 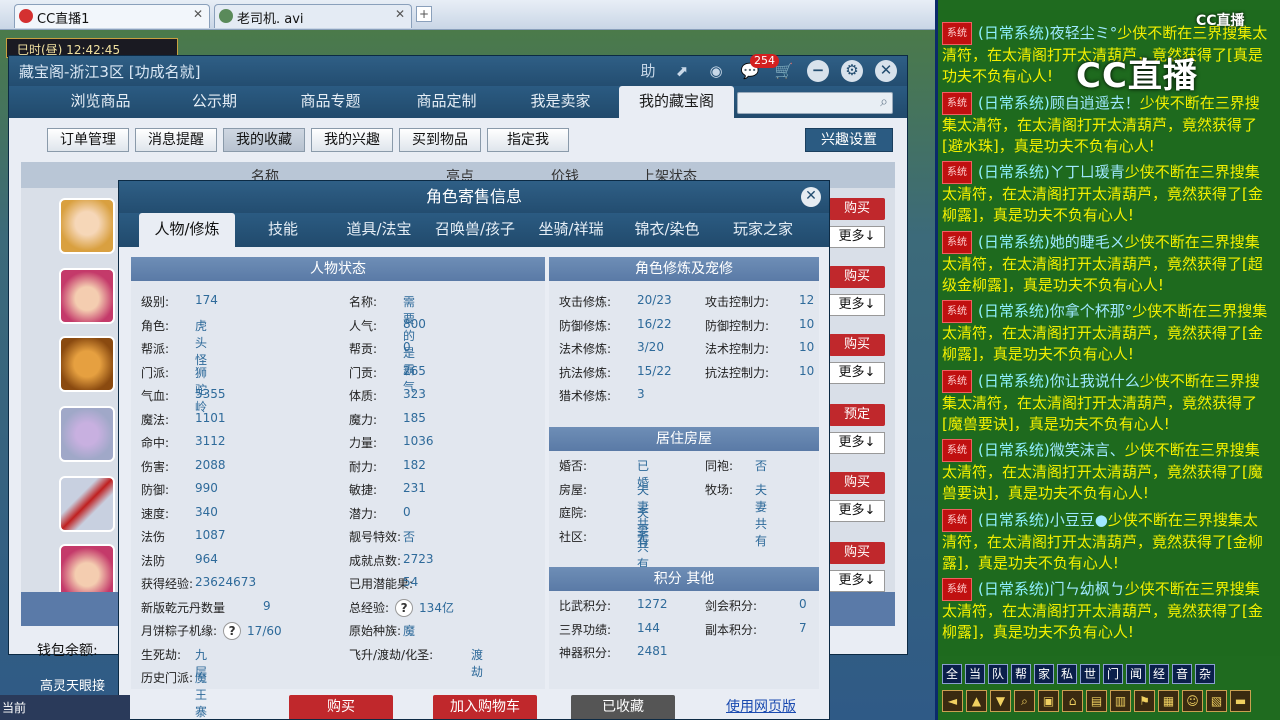 I want to click on stat-value: 990, so click(x=206, y=488).